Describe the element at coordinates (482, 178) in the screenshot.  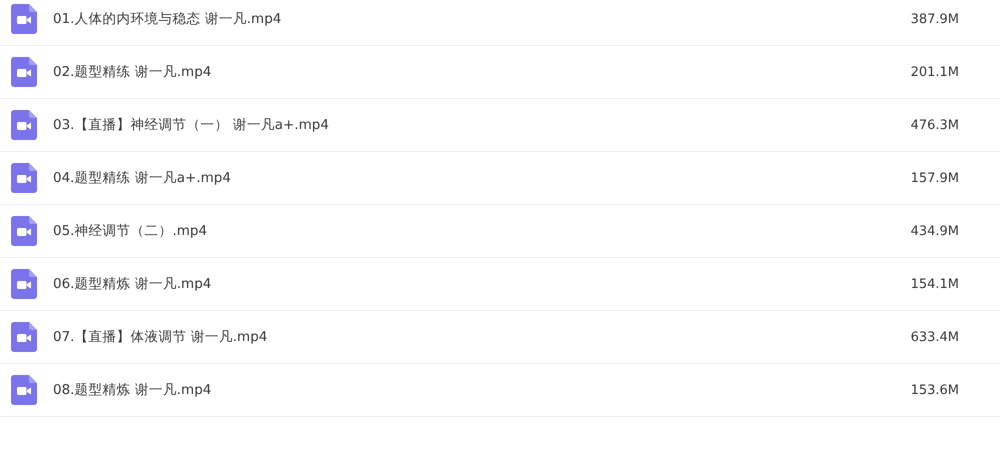
I see `file-name: 04.题型精练 谢一凡a+.mp4` at that location.